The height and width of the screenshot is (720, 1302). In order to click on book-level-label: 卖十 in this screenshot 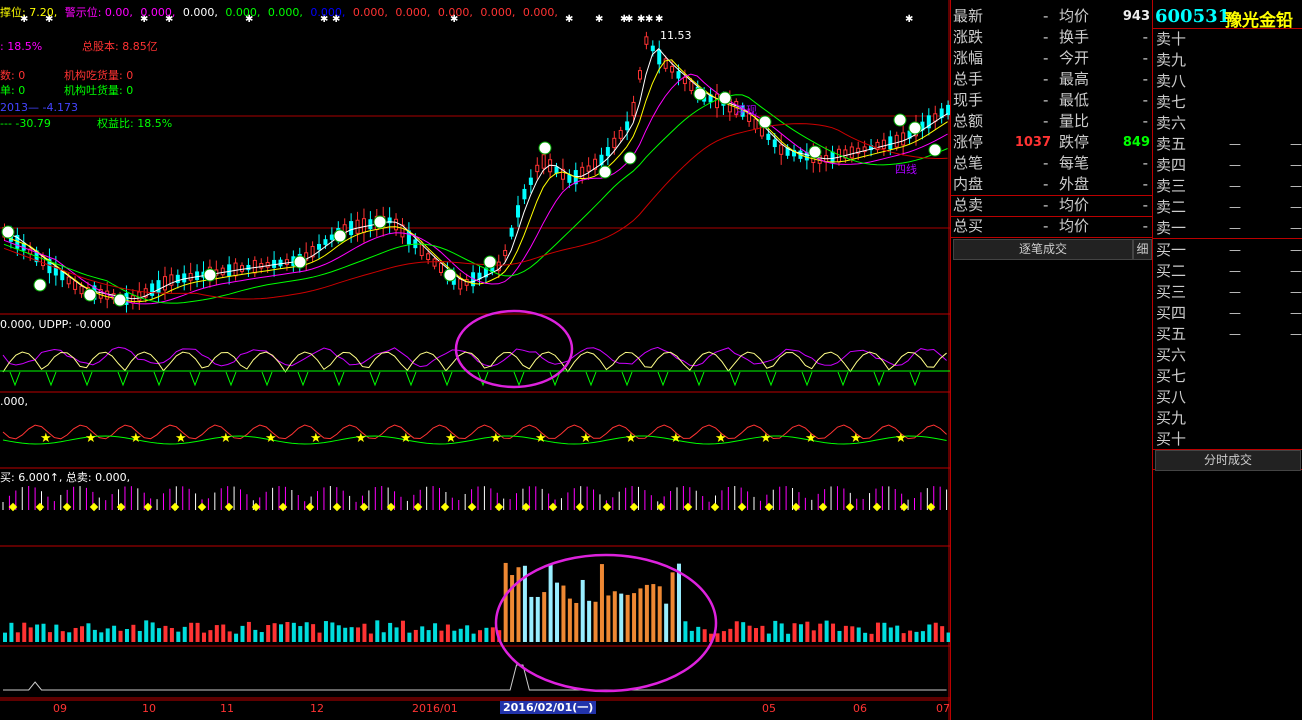, I will do `click(1171, 39)`.